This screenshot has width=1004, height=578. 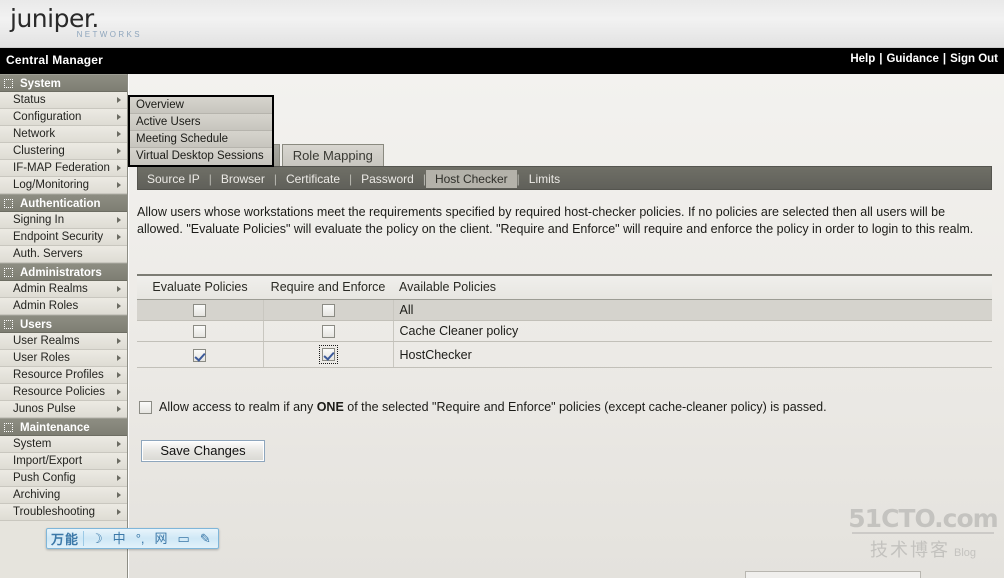 What do you see at coordinates (313, 179) in the screenshot?
I see `subtab-certificate: Certificate` at bounding box center [313, 179].